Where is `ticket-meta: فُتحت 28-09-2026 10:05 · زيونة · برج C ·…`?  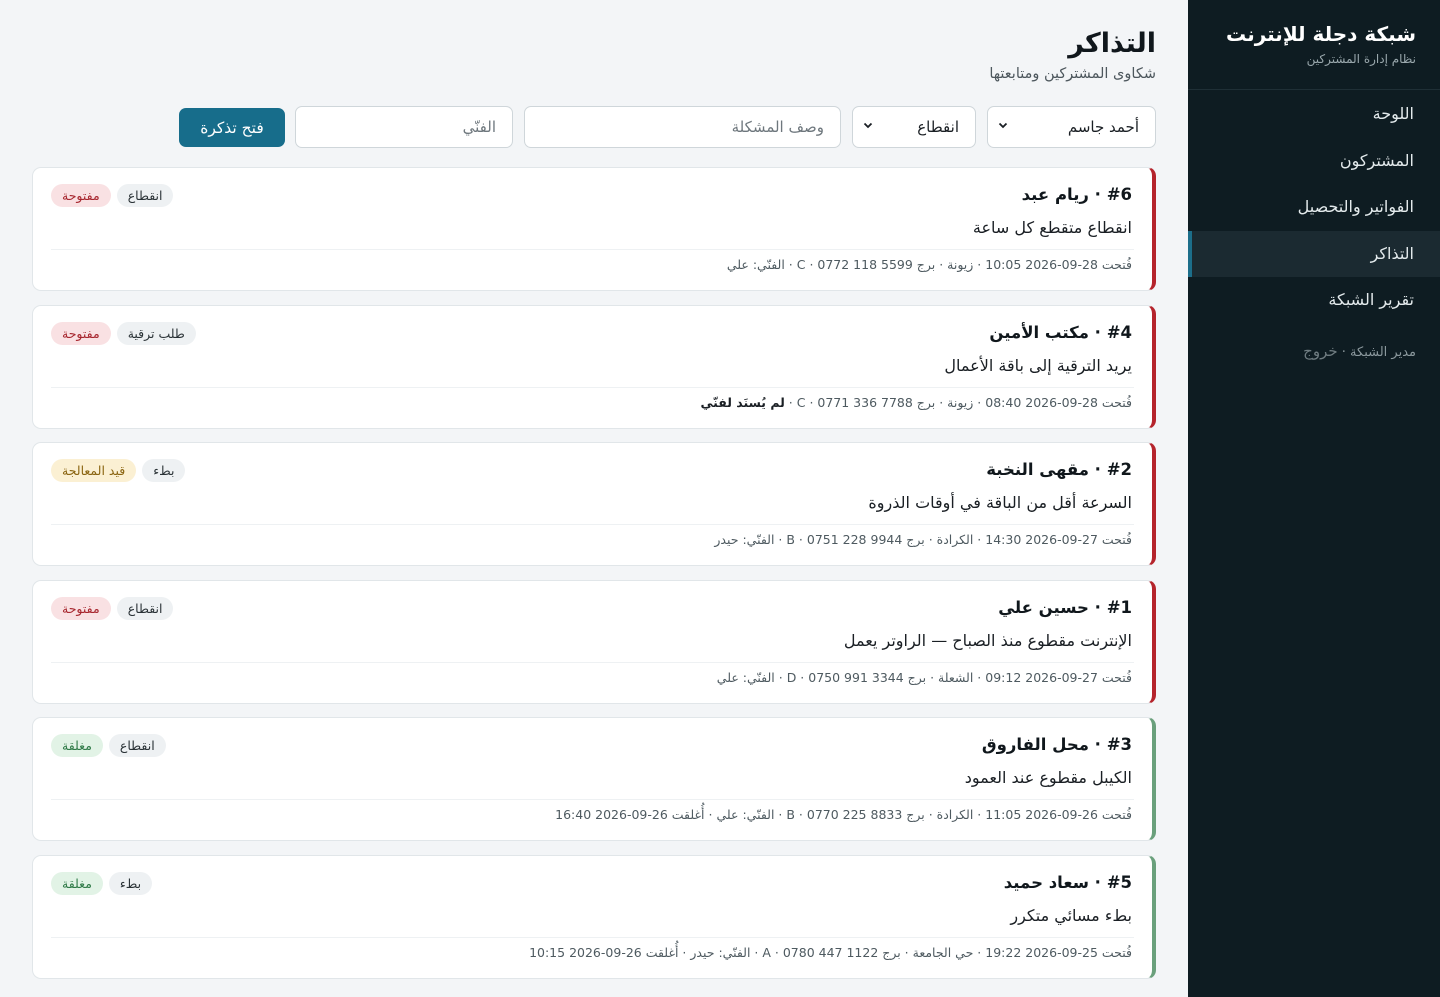
ticket-meta: فُتحت 28-09-2026 10:05 · زيونة · برج C ·… is located at coordinates (929, 264).